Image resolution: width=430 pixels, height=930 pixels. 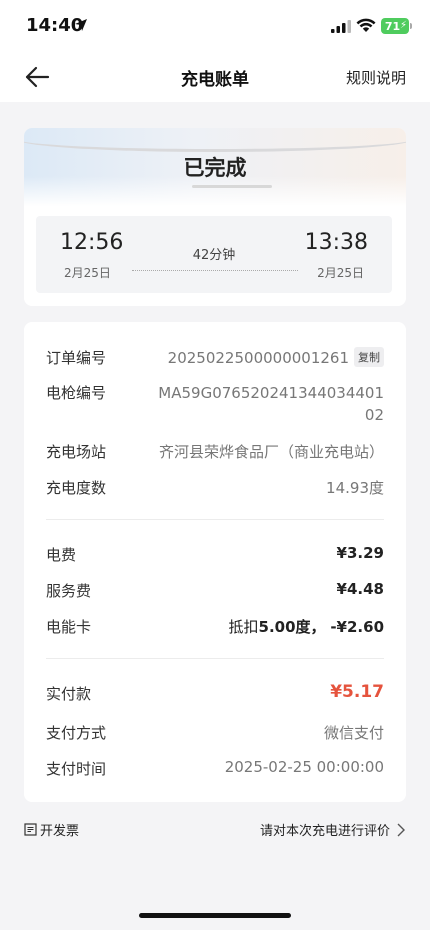 I want to click on invoice-label: 开发票, so click(x=60, y=831).